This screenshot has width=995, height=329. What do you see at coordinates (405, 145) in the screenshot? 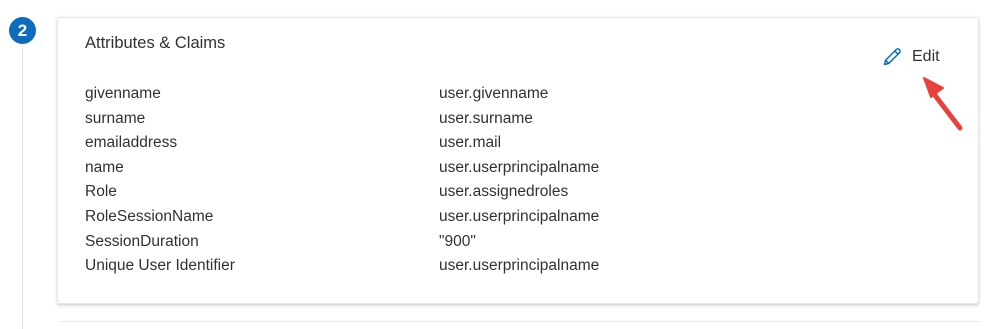
I see `claim-row-emailaddress: emailaddress user.mail` at bounding box center [405, 145].